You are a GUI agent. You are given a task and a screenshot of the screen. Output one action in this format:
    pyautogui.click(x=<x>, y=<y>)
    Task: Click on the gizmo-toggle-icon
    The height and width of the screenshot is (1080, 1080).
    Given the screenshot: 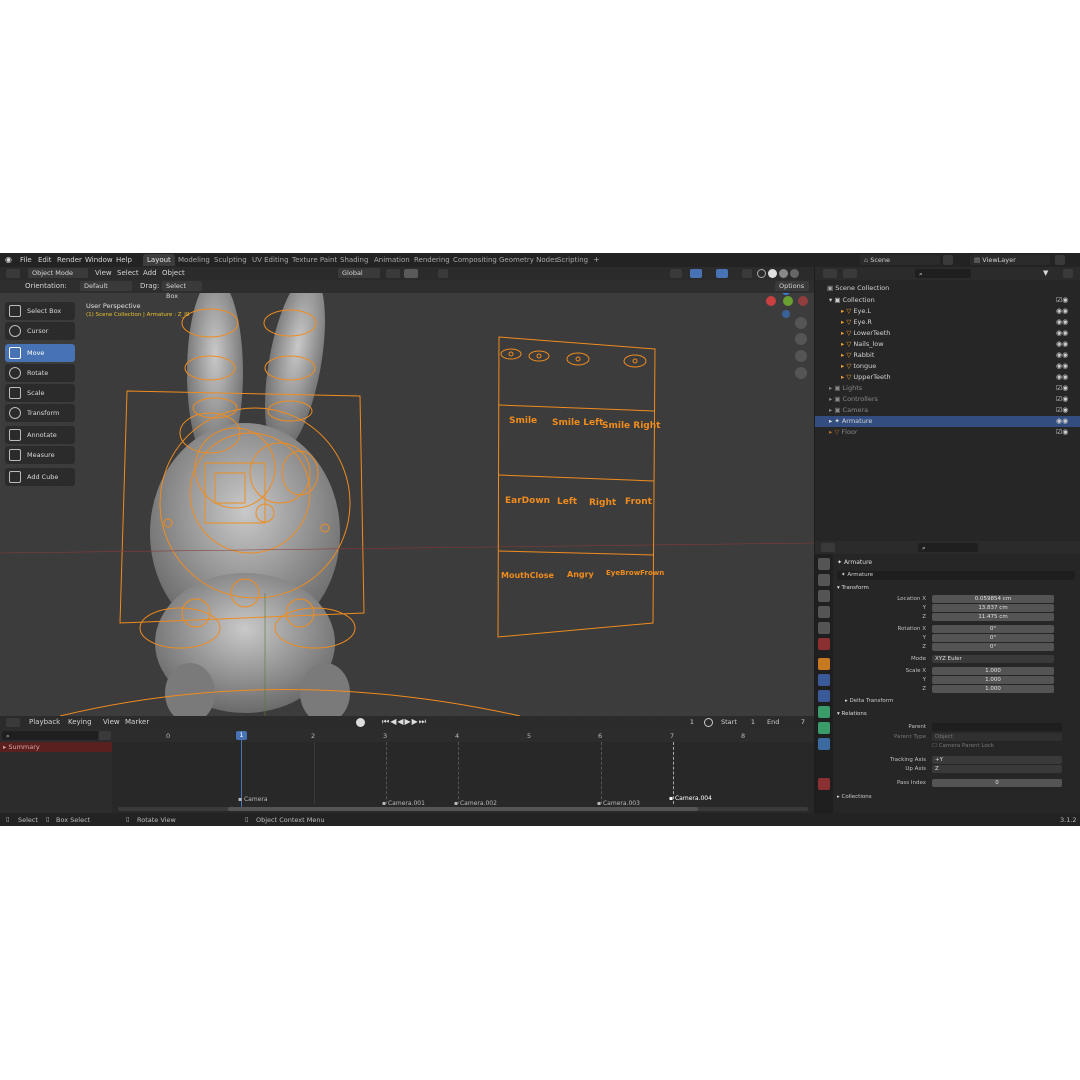 What is the action you would take?
    pyautogui.click(x=696, y=273)
    